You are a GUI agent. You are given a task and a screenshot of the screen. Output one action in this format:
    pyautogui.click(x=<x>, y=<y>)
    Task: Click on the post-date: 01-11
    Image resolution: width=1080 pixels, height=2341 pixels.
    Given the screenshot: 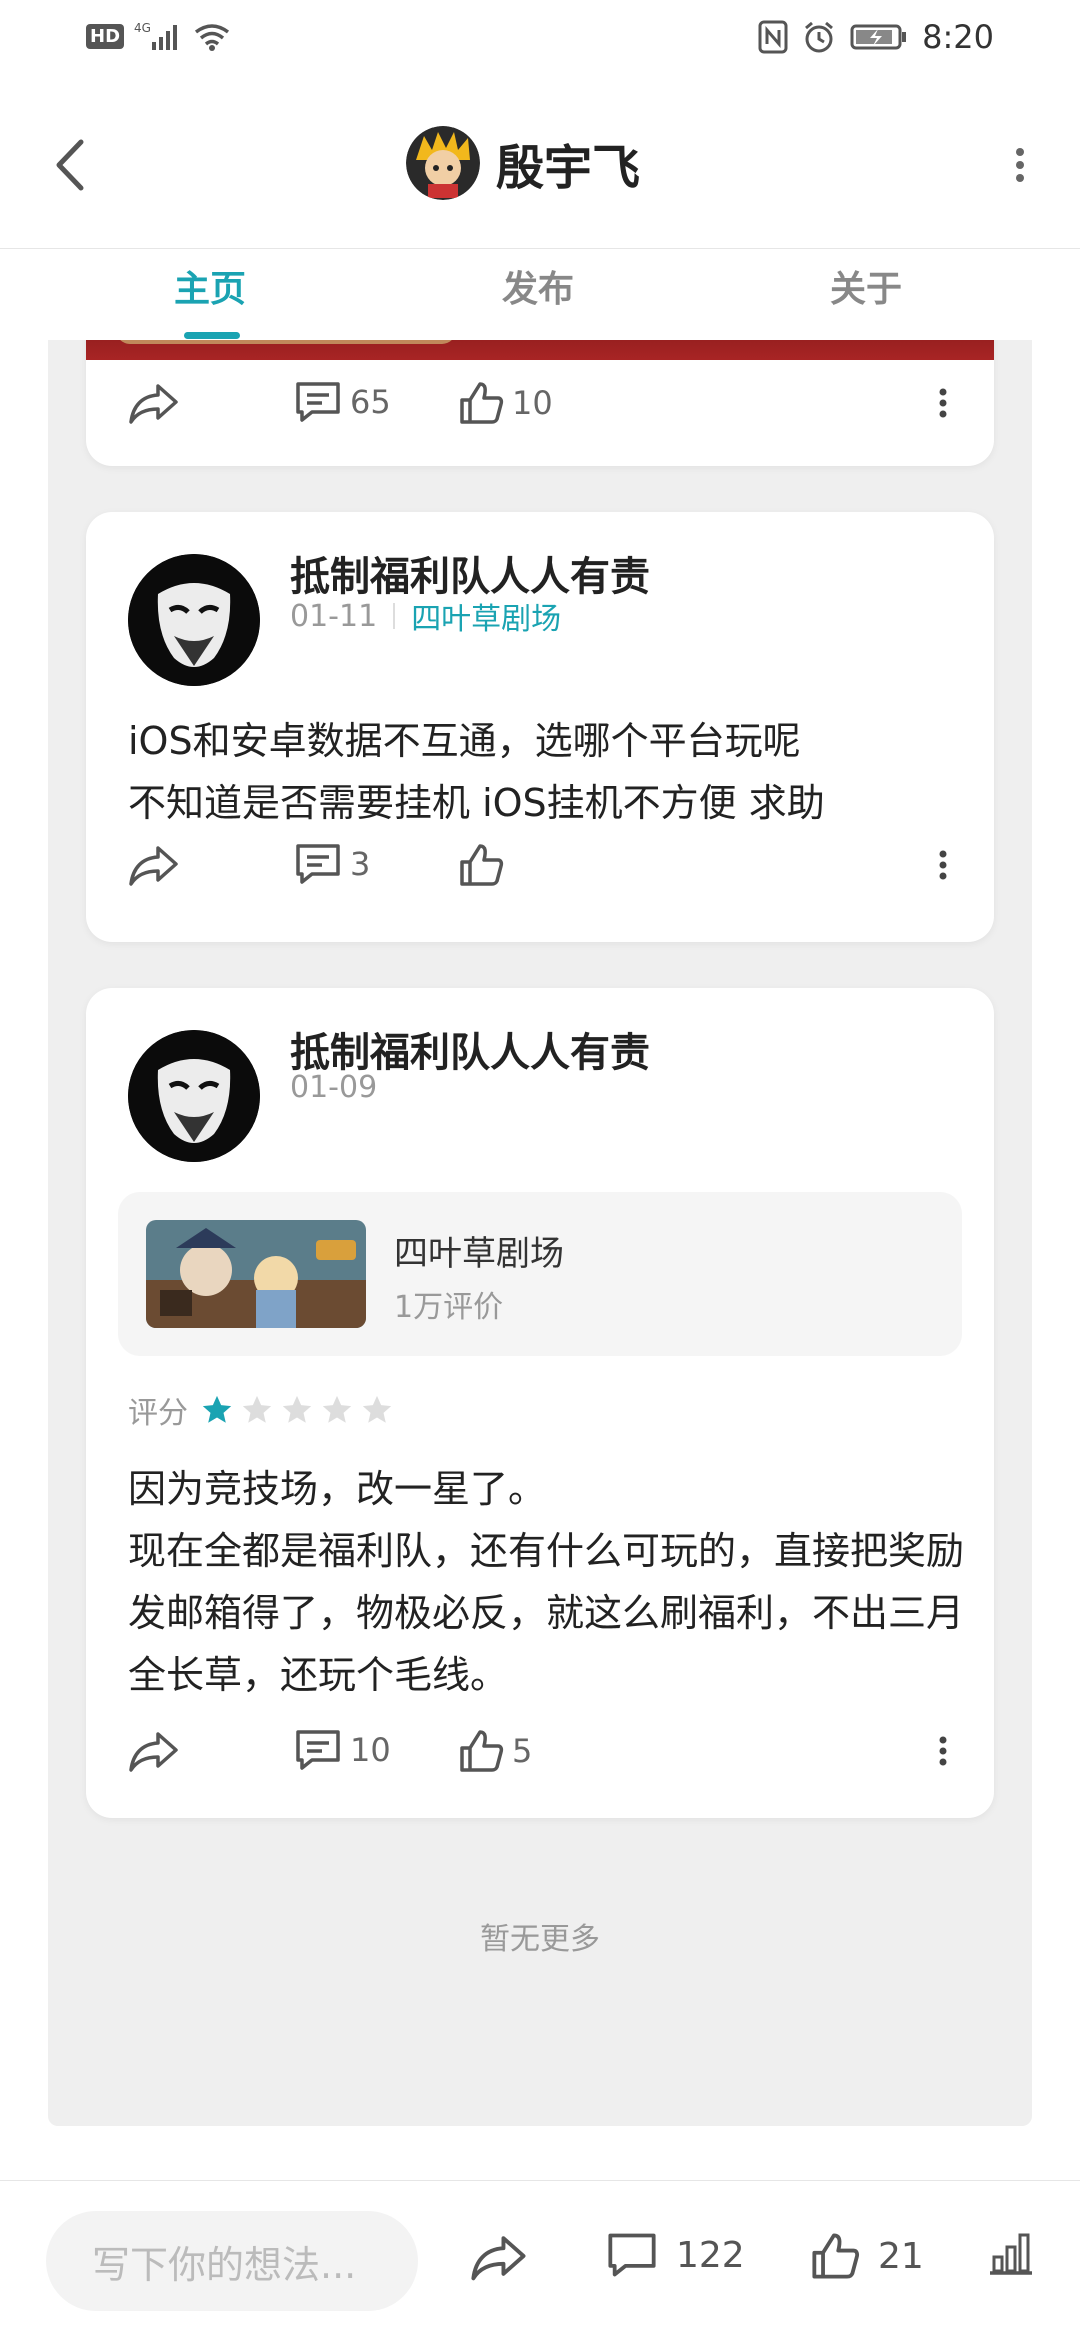 What is the action you would take?
    pyautogui.click(x=334, y=616)
    